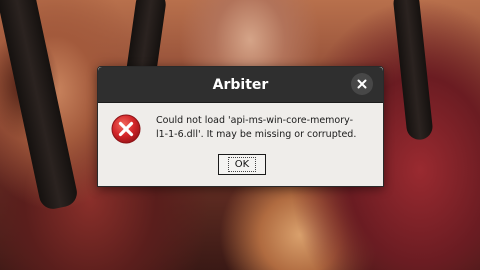 This screenshot has width=480, height=270. What do you see at coordinates (413, 70) in the screenshot?
I see `background-artwork-strap` at bounding box center [413, 70].